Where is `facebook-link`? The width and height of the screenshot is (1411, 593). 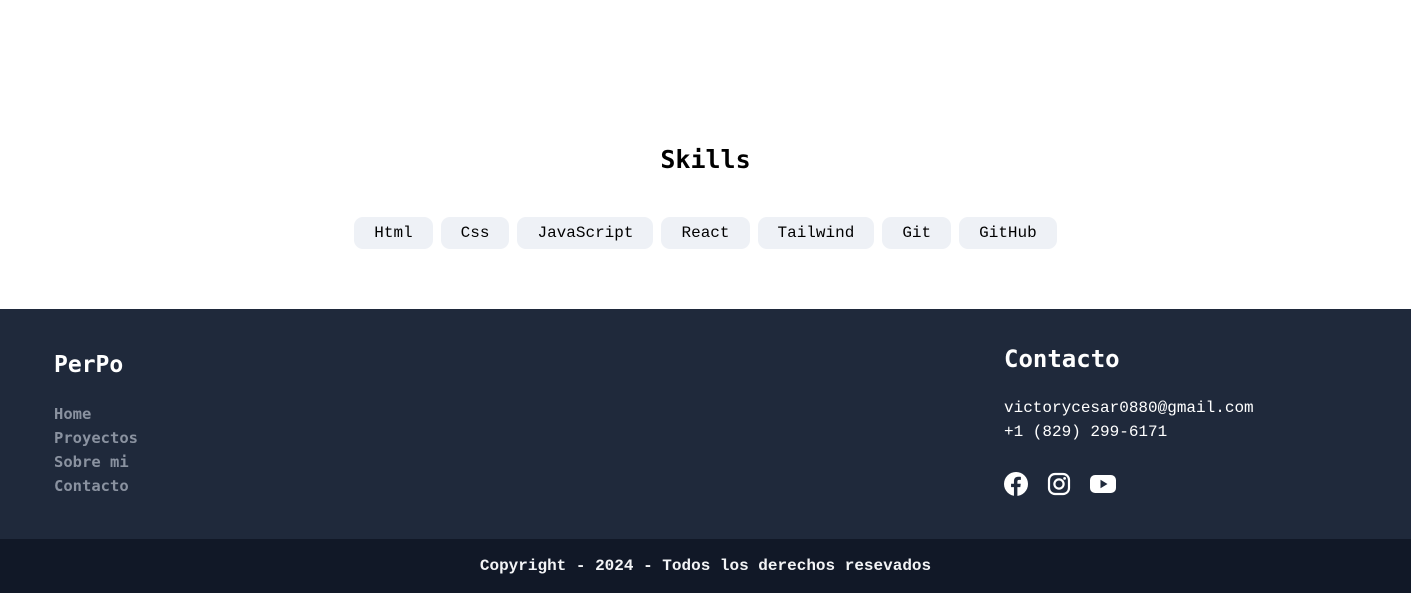
facebook-link is located at coordinates (1016, 484).